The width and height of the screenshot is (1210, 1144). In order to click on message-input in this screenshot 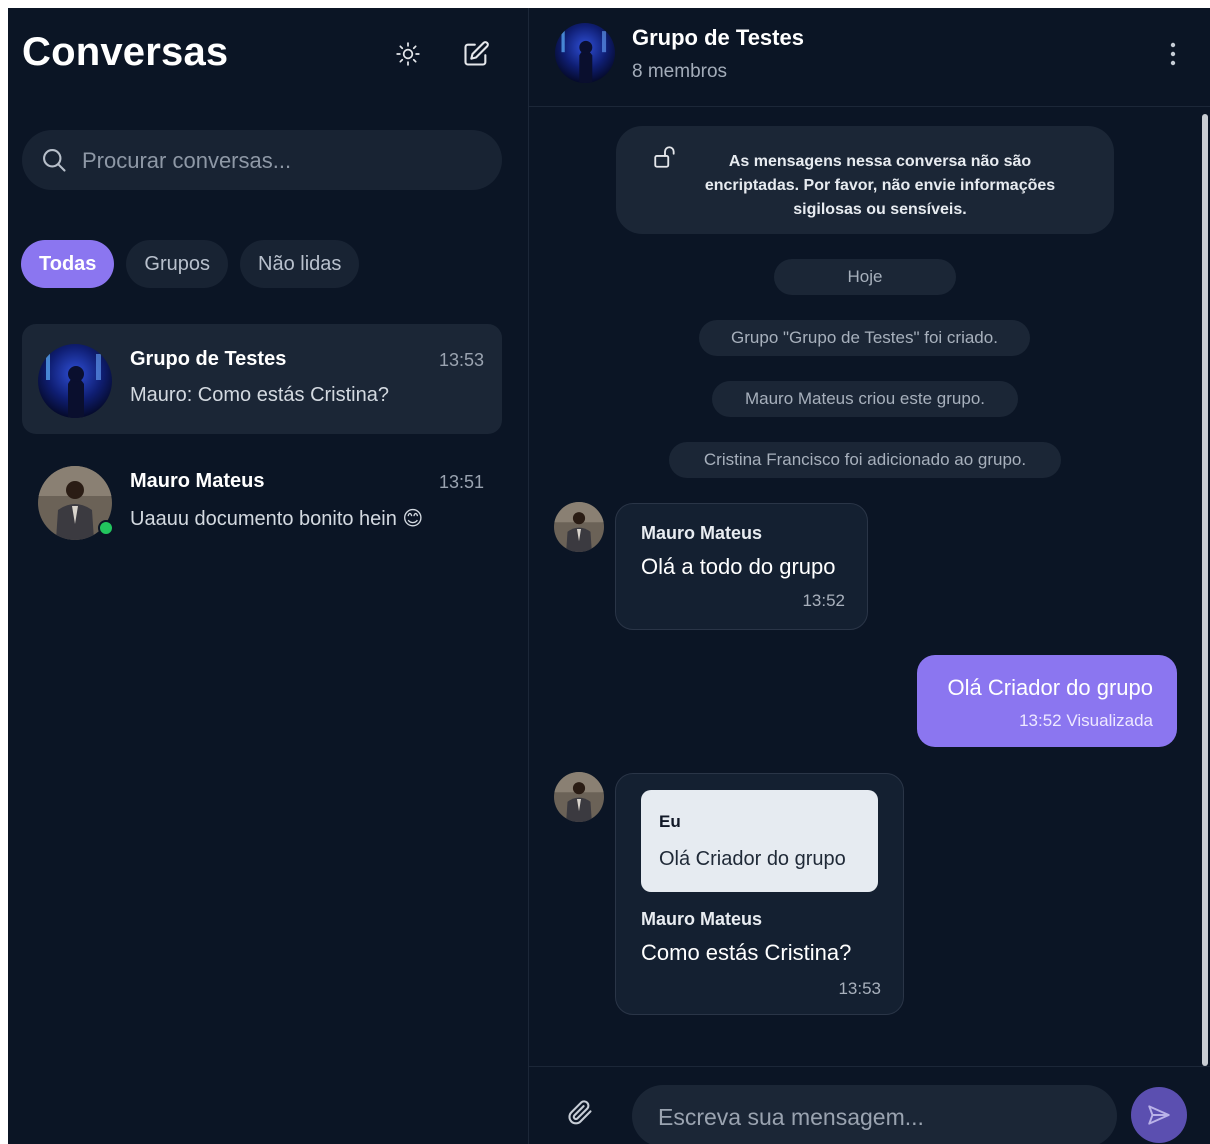, I will do `click(878, 1117)`.